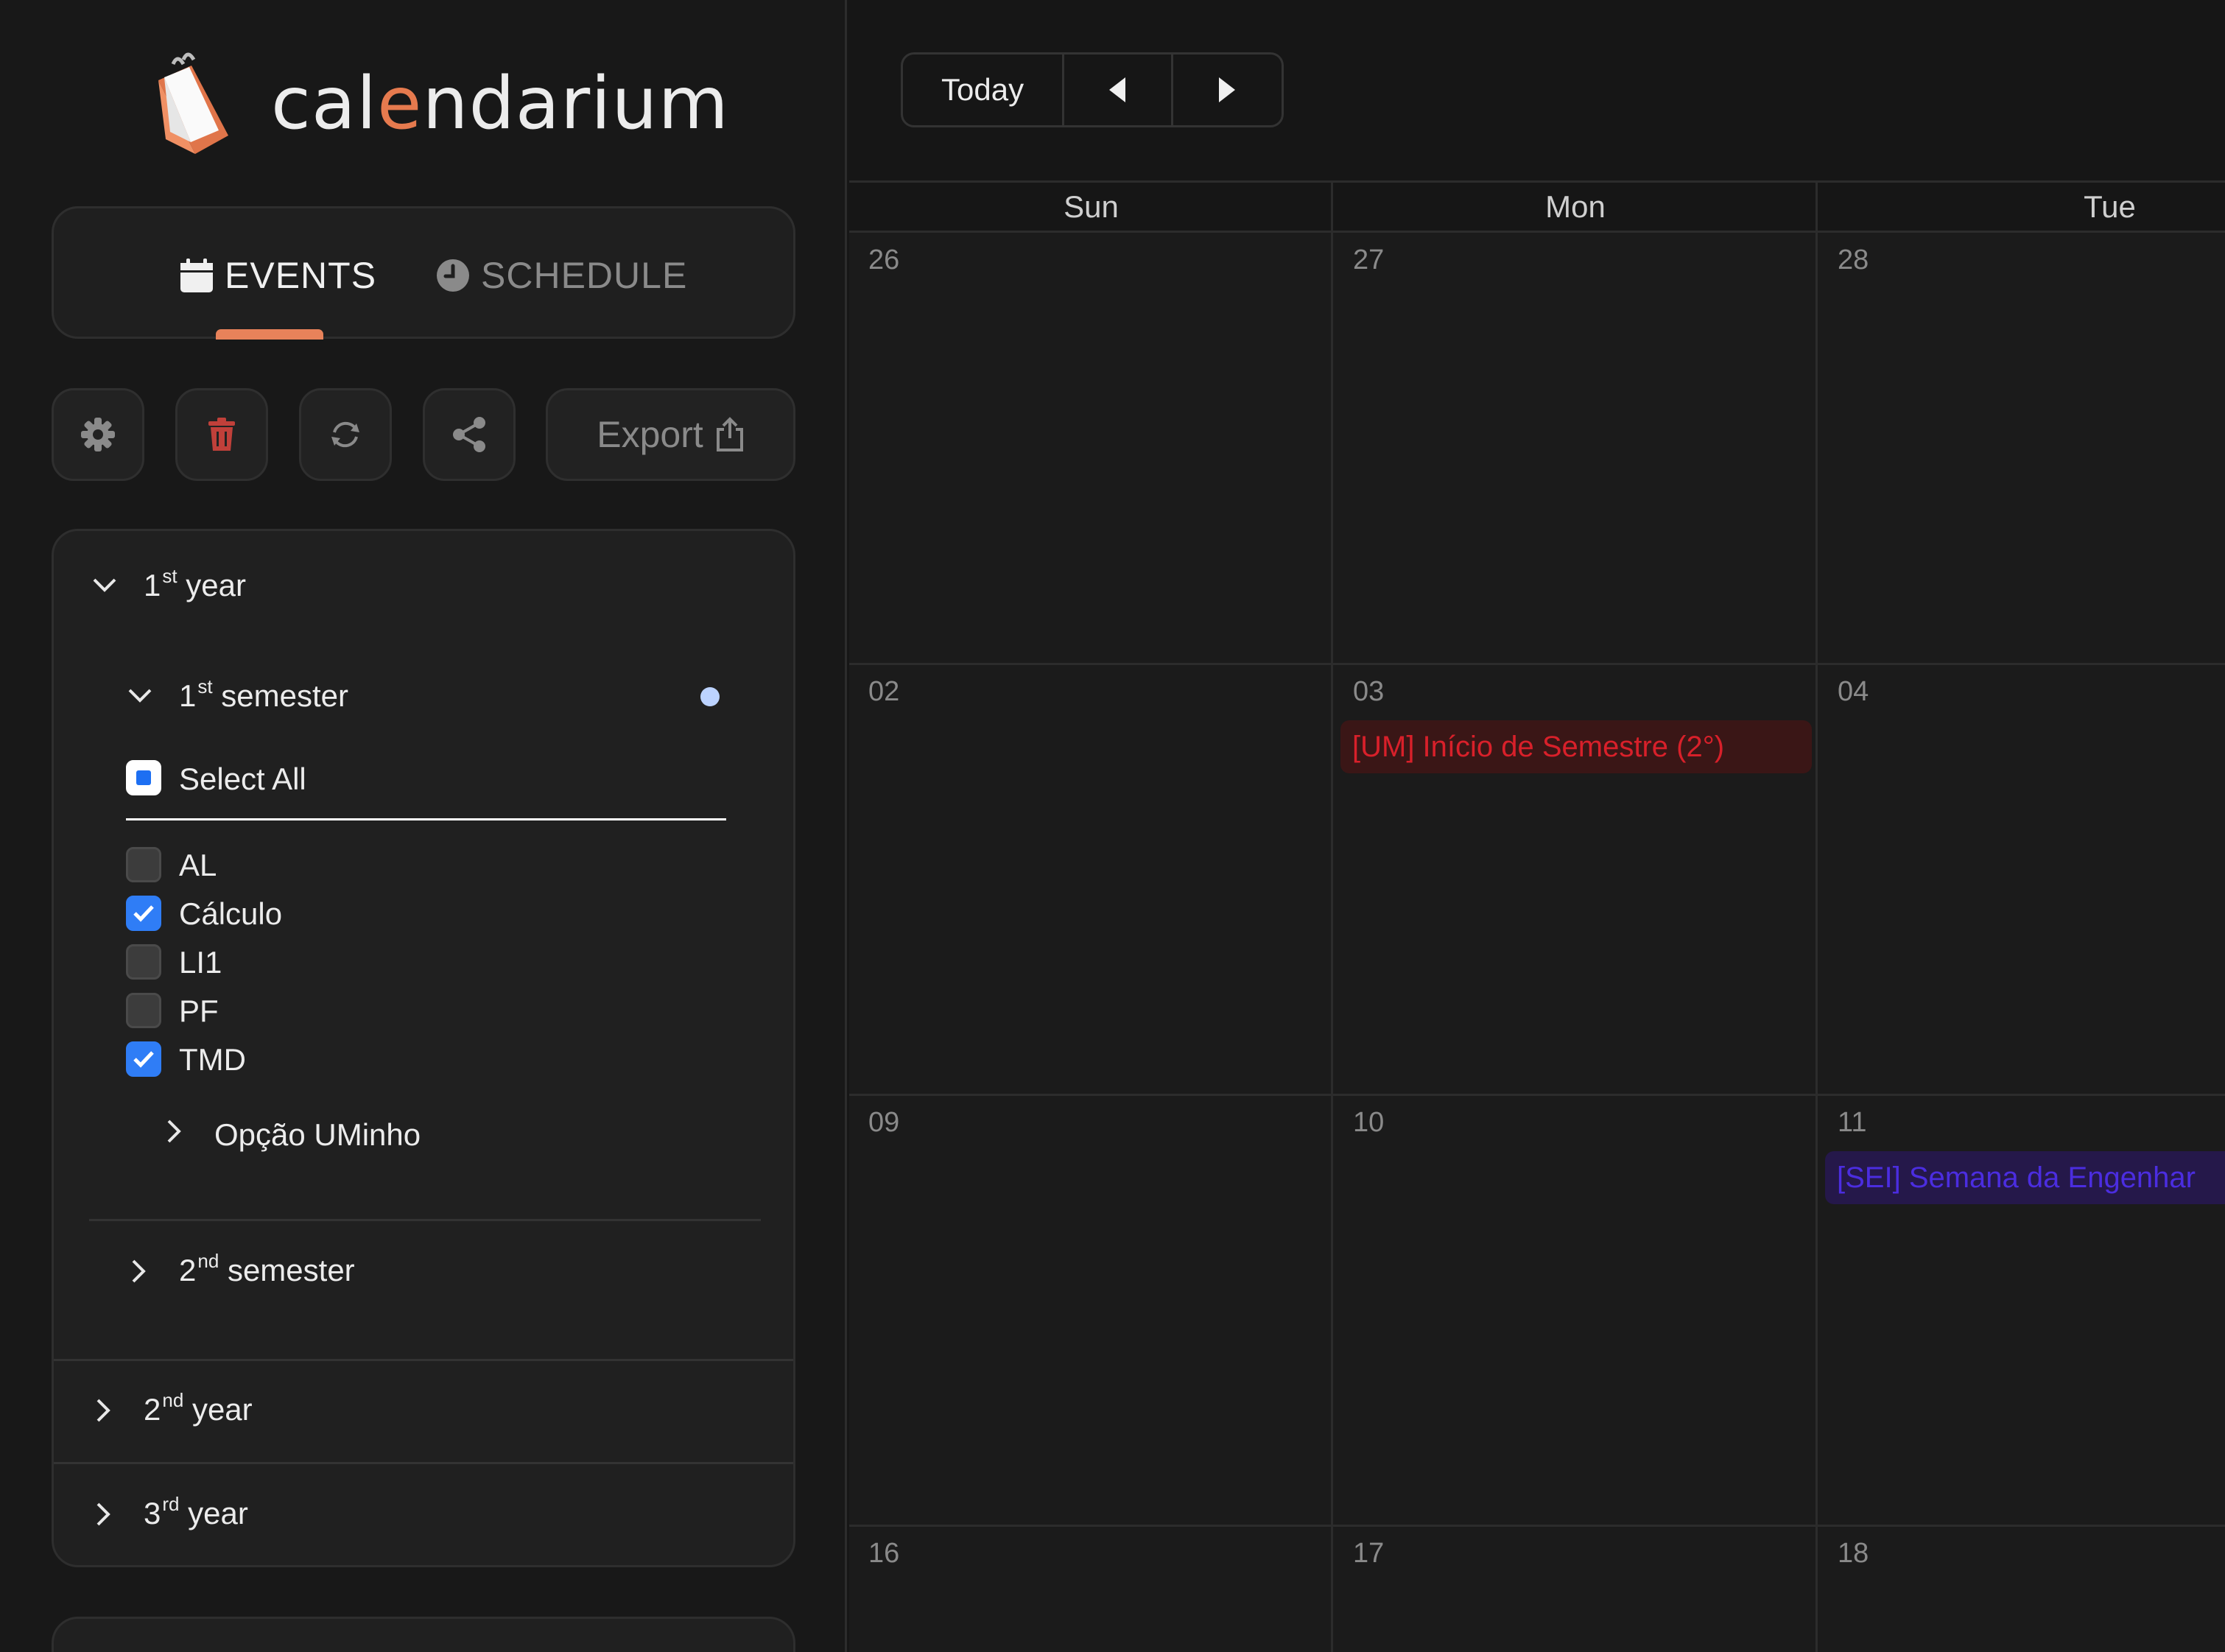 This screenshot has width=2225, height=1652. I want to click on refresh-button, so click(345, 434).